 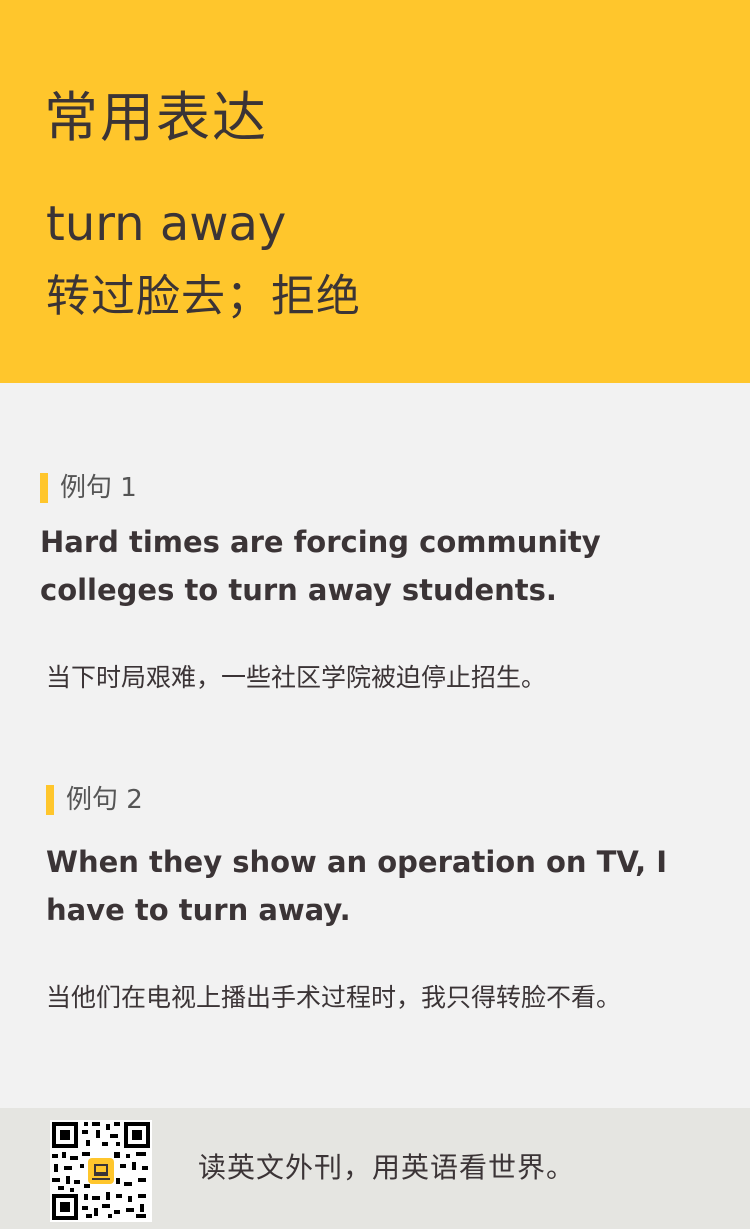 What do you see at coordinates (101, 1171) in the screenshot?
I see `qr-code-icon` at bounding box center [101, 1171].